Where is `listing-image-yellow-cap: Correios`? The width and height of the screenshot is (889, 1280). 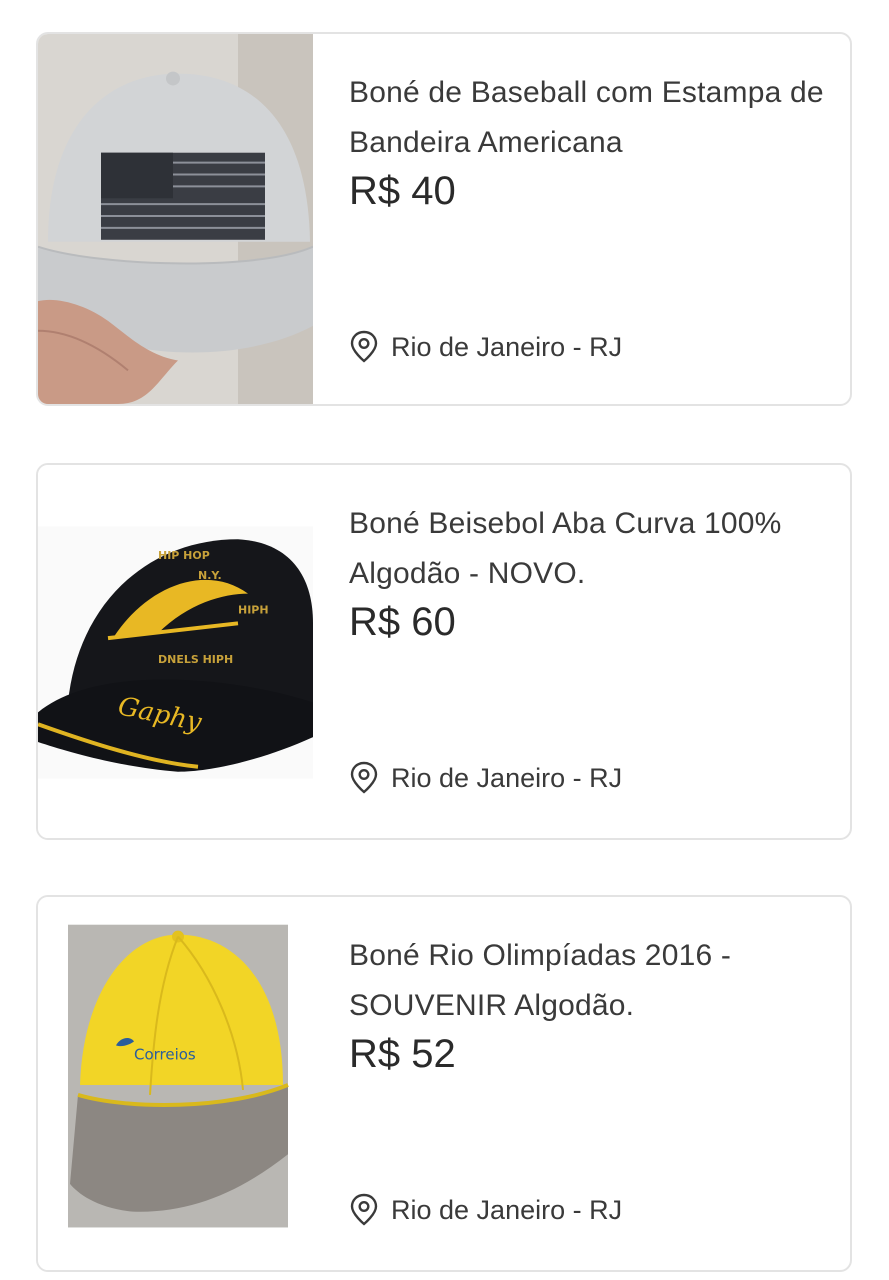
listing-image-yellow-cap: Correios is located at coordinates (175, 1083).